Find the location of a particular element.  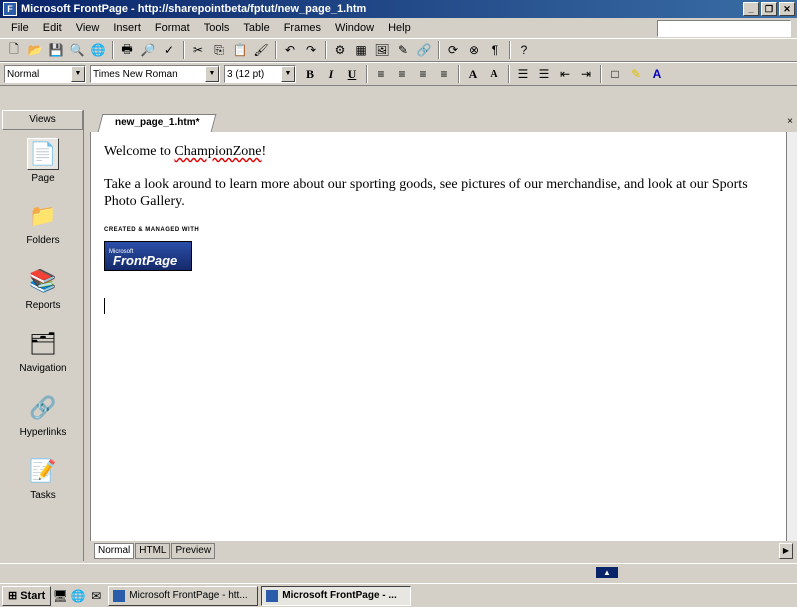

save-icon: 💾 is located at coordinates (56, 50).